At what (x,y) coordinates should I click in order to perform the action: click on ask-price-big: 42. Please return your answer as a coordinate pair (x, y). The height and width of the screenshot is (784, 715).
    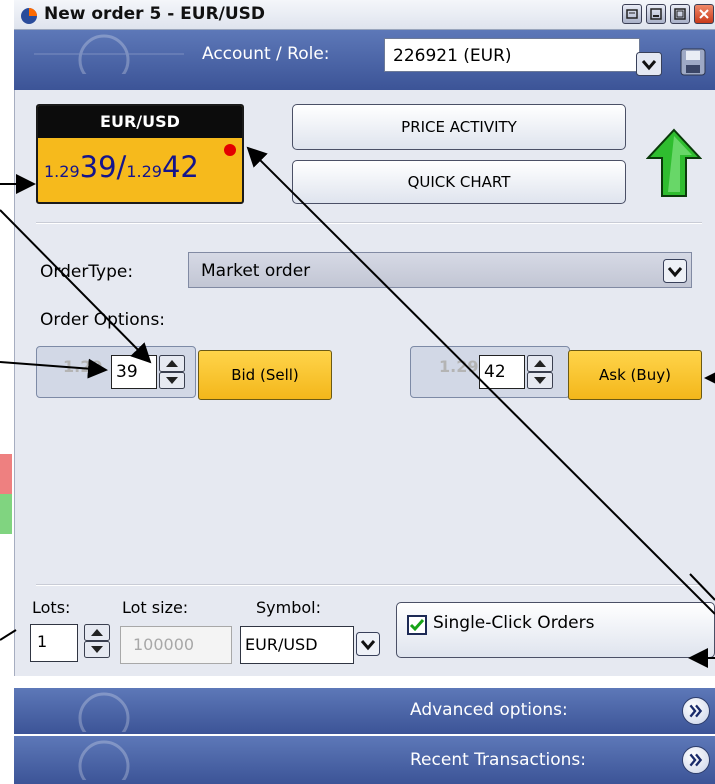
    Looking at the image, I should click on (180, 167).